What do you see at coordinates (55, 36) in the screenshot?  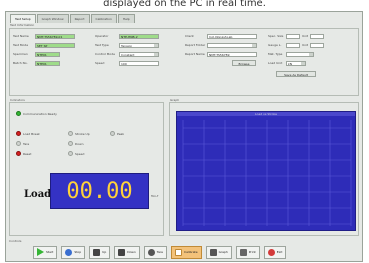 I see `test-name-input: NMT-TS56789-01` at bounding box center [55, 36].